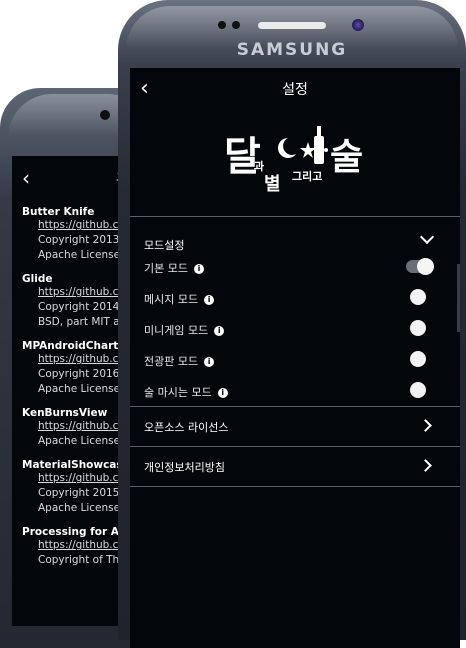  What do you see at coordinates (292, 25) in the screenshot?
I see `speaker-grille` at bounding box center [292, 25].